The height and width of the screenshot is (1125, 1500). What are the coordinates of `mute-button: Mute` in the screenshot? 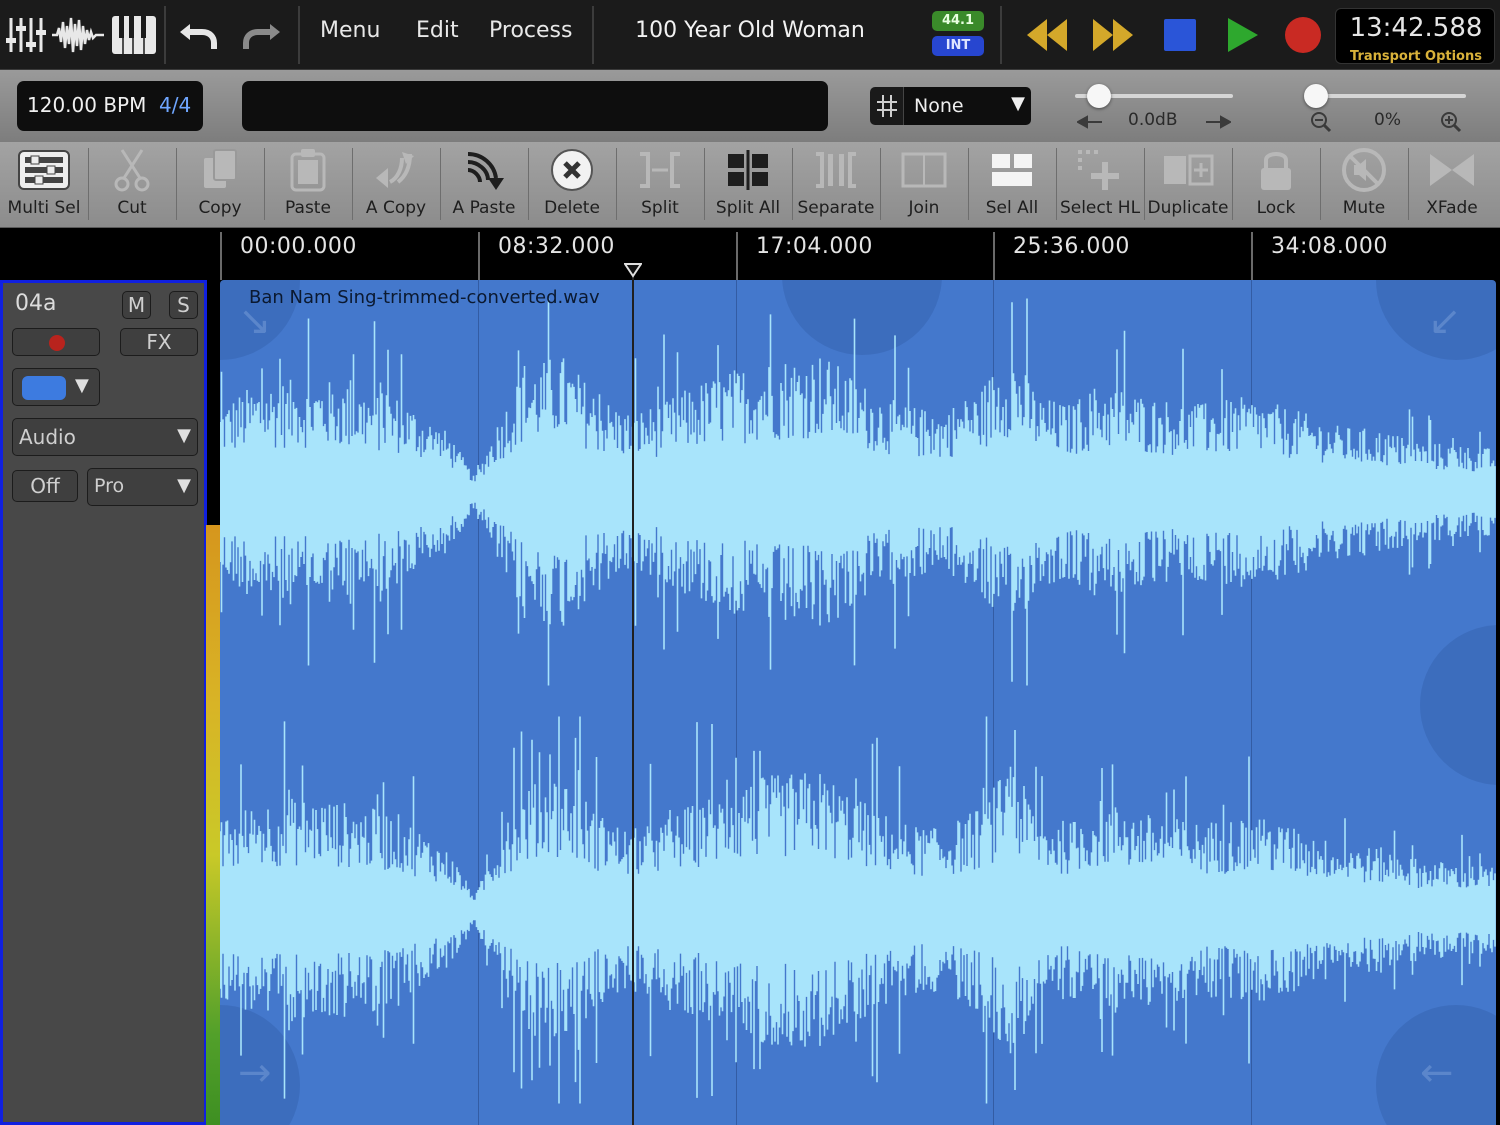 It's located at (1364, 185).